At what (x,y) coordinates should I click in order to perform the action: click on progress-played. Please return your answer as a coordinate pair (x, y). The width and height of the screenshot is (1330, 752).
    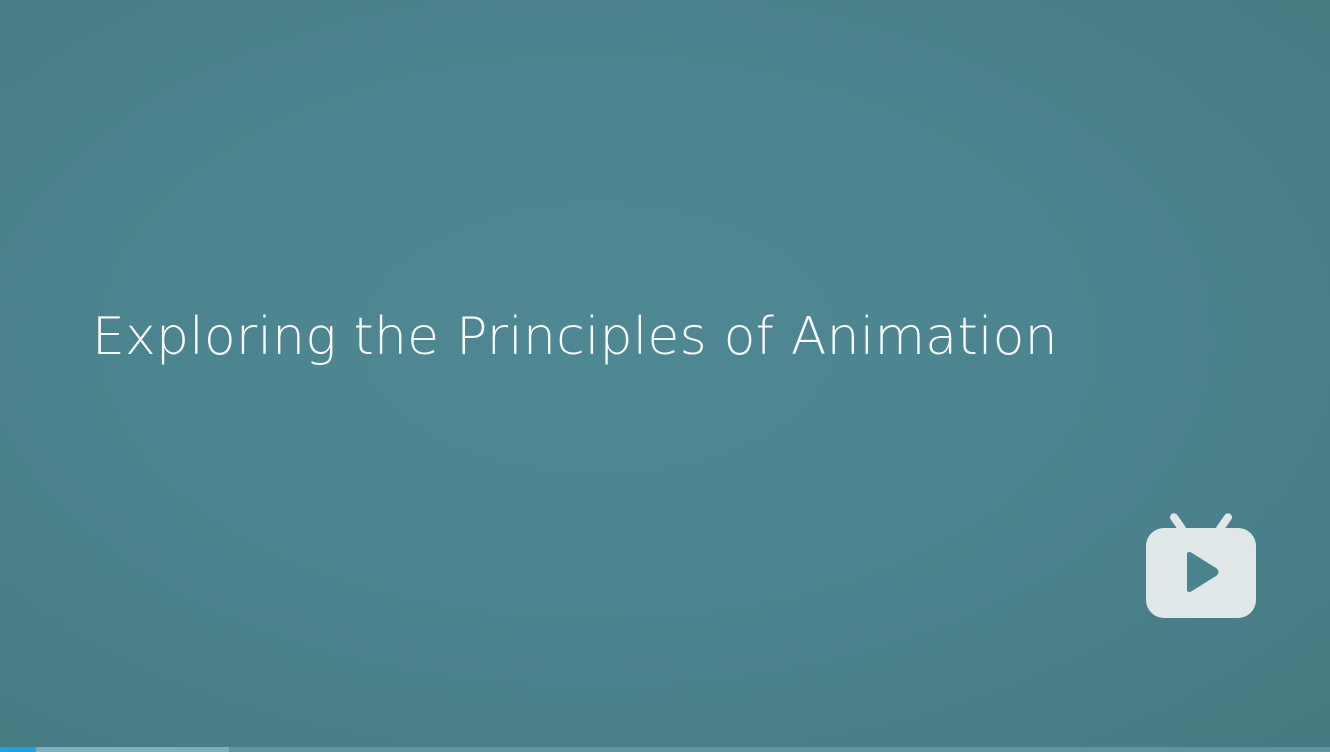
    Looking at the image, I should click on (18, 749).